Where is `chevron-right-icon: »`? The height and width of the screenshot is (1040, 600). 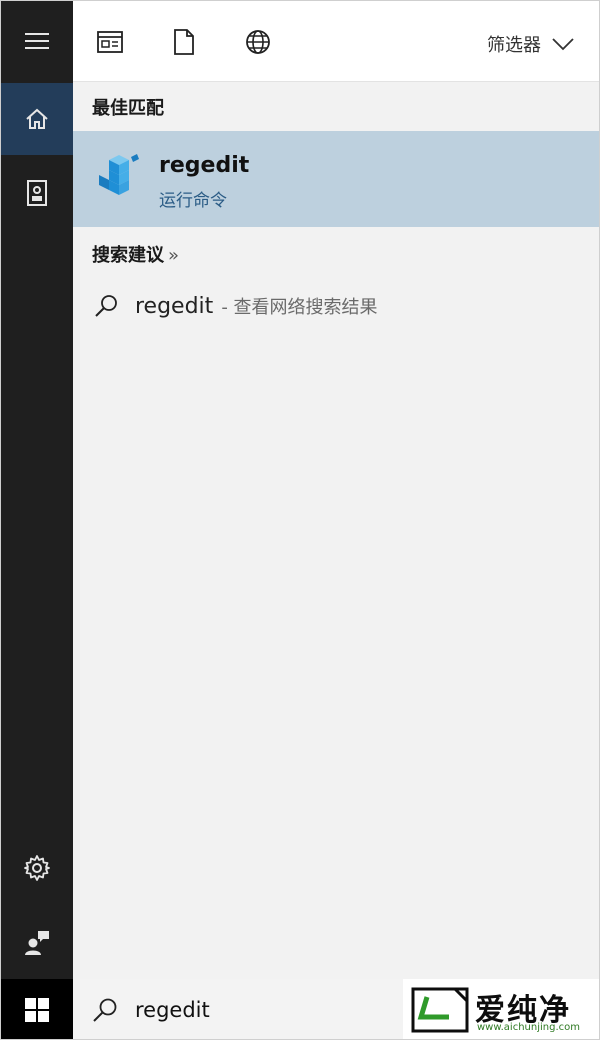 chevron-right-icon: » is located at coordinates (174, 255).